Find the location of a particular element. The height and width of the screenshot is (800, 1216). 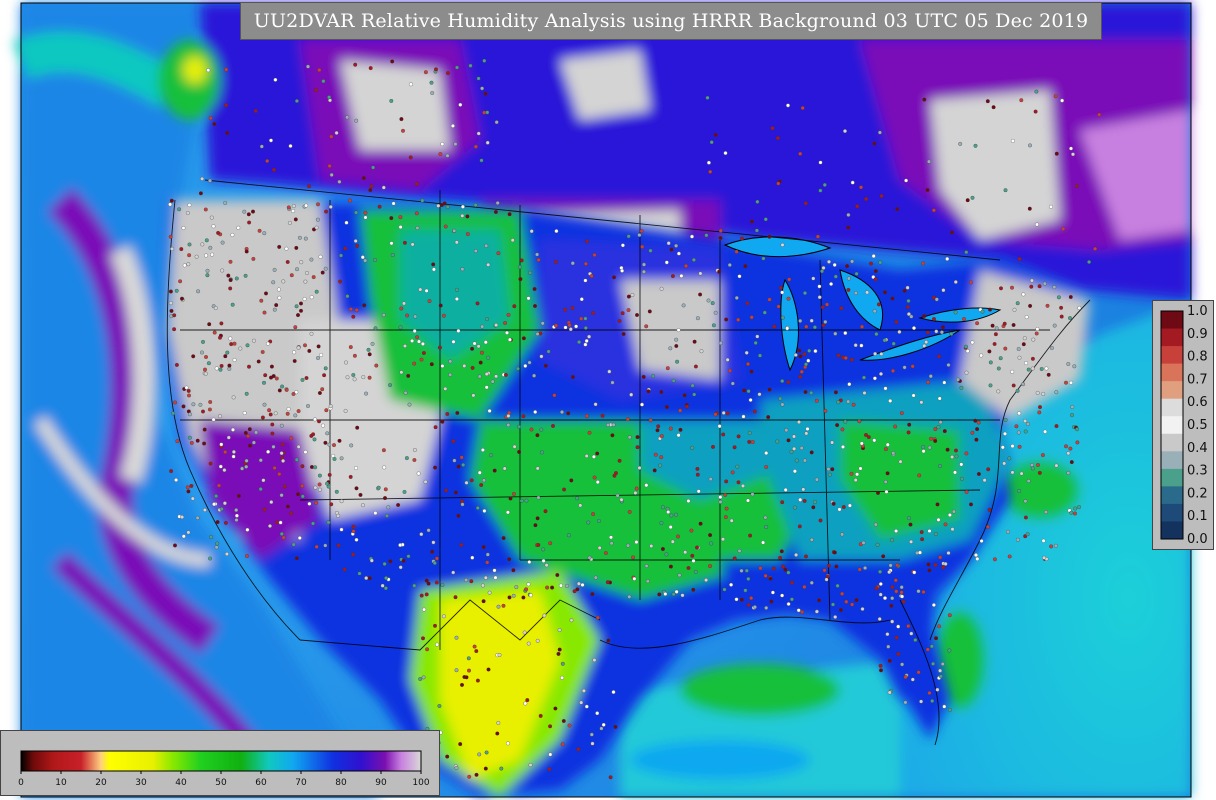

confidence-tick-label: 0.8 is located at coordinates (1197, 357).